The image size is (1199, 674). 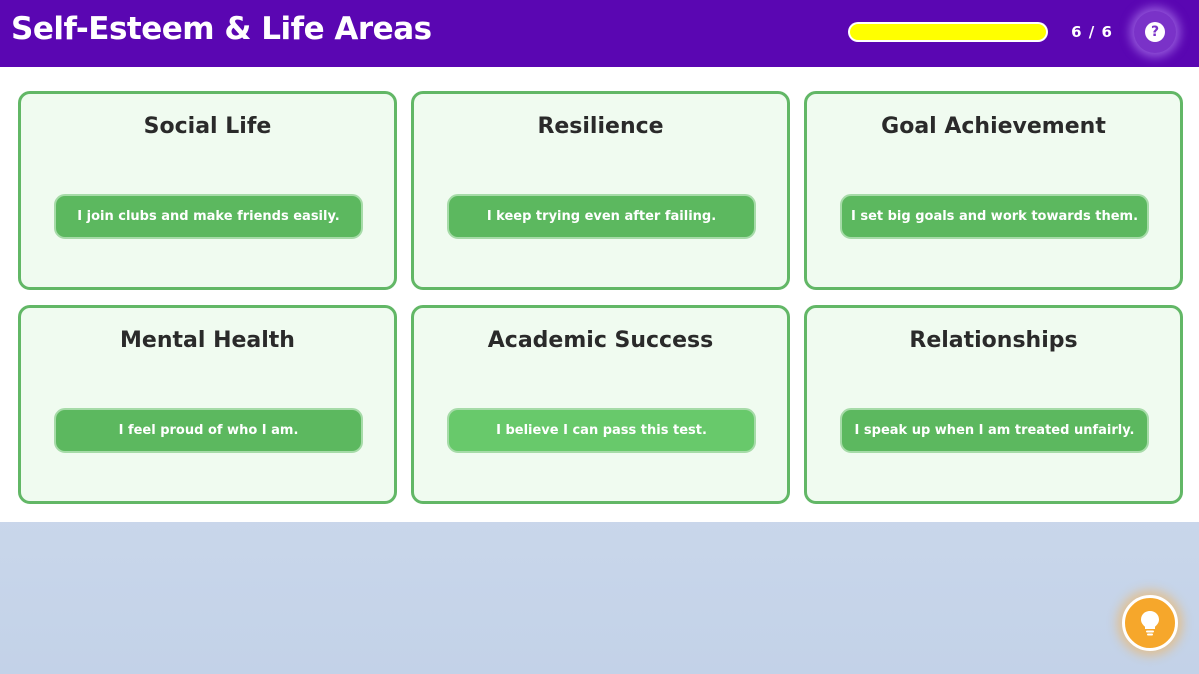 What do you see at coordinates (208, 216) in the screenshot?
I see `statement-chip: I join clubs and make friends easily.` at bounding box center [208, 216].